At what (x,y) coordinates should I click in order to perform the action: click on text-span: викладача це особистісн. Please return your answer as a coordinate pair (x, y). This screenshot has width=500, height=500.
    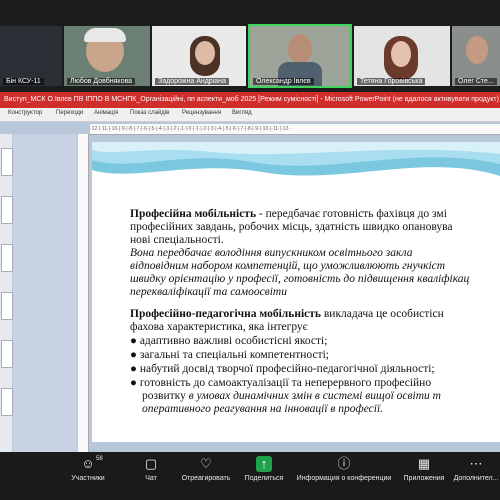
    Looking at the image, I should click on (382, 314).